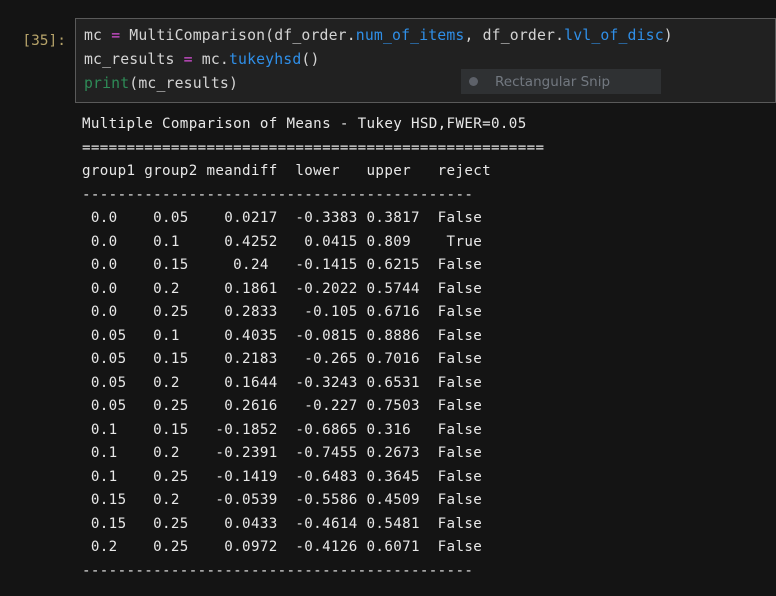 The image size is (776, 596). I want to click on code-token: MultiComparison(df_order., so click(238, 35).